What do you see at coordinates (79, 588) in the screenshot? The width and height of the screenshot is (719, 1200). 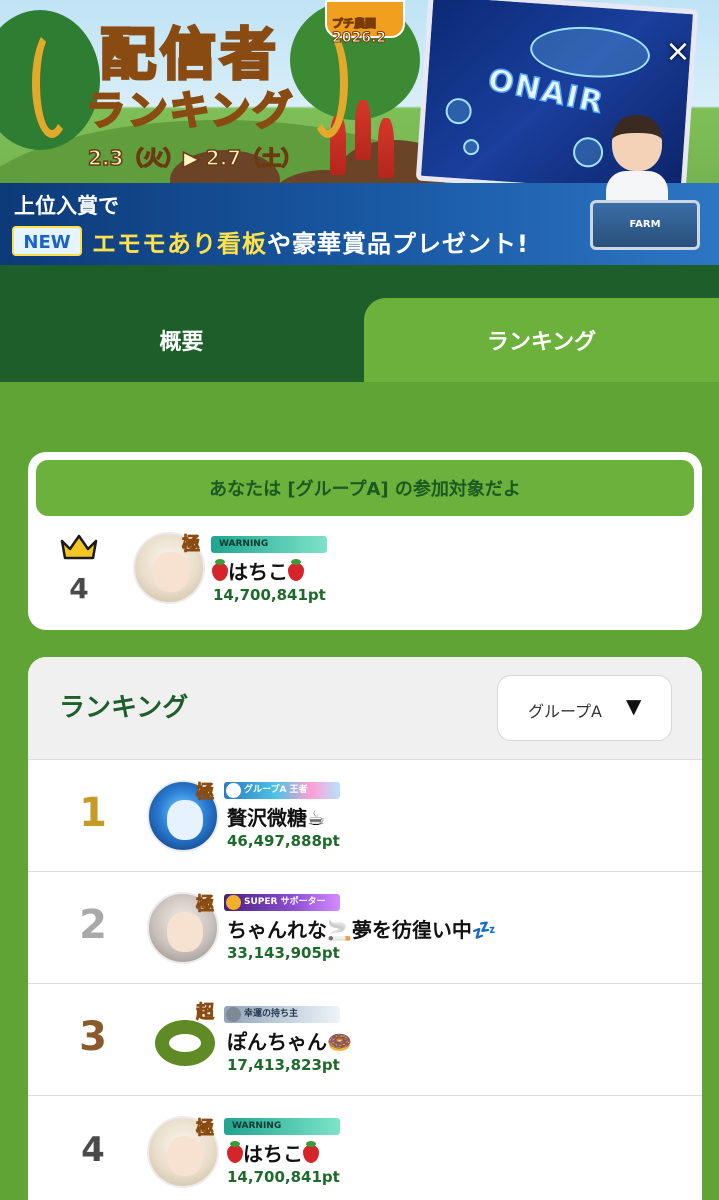 I see `my-rank: 4` at bounding box center [79, 588].